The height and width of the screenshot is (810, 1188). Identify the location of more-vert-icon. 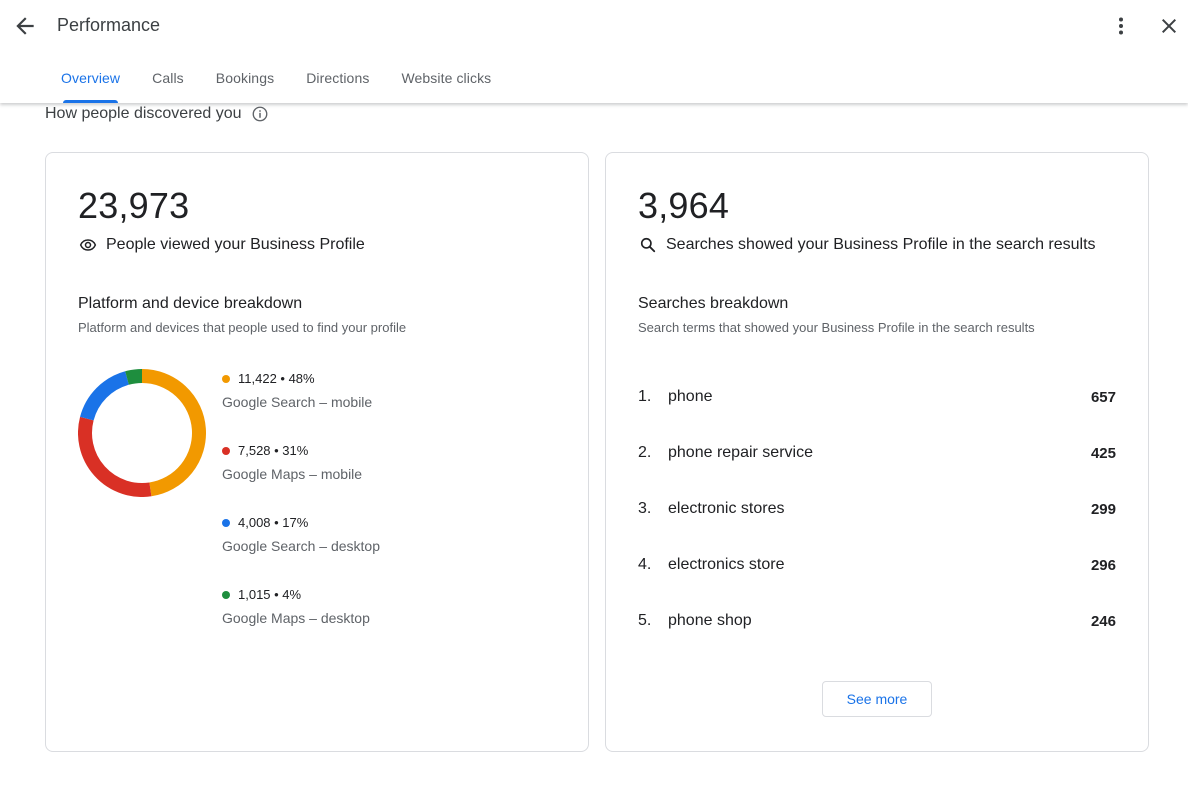
(1121, 26).